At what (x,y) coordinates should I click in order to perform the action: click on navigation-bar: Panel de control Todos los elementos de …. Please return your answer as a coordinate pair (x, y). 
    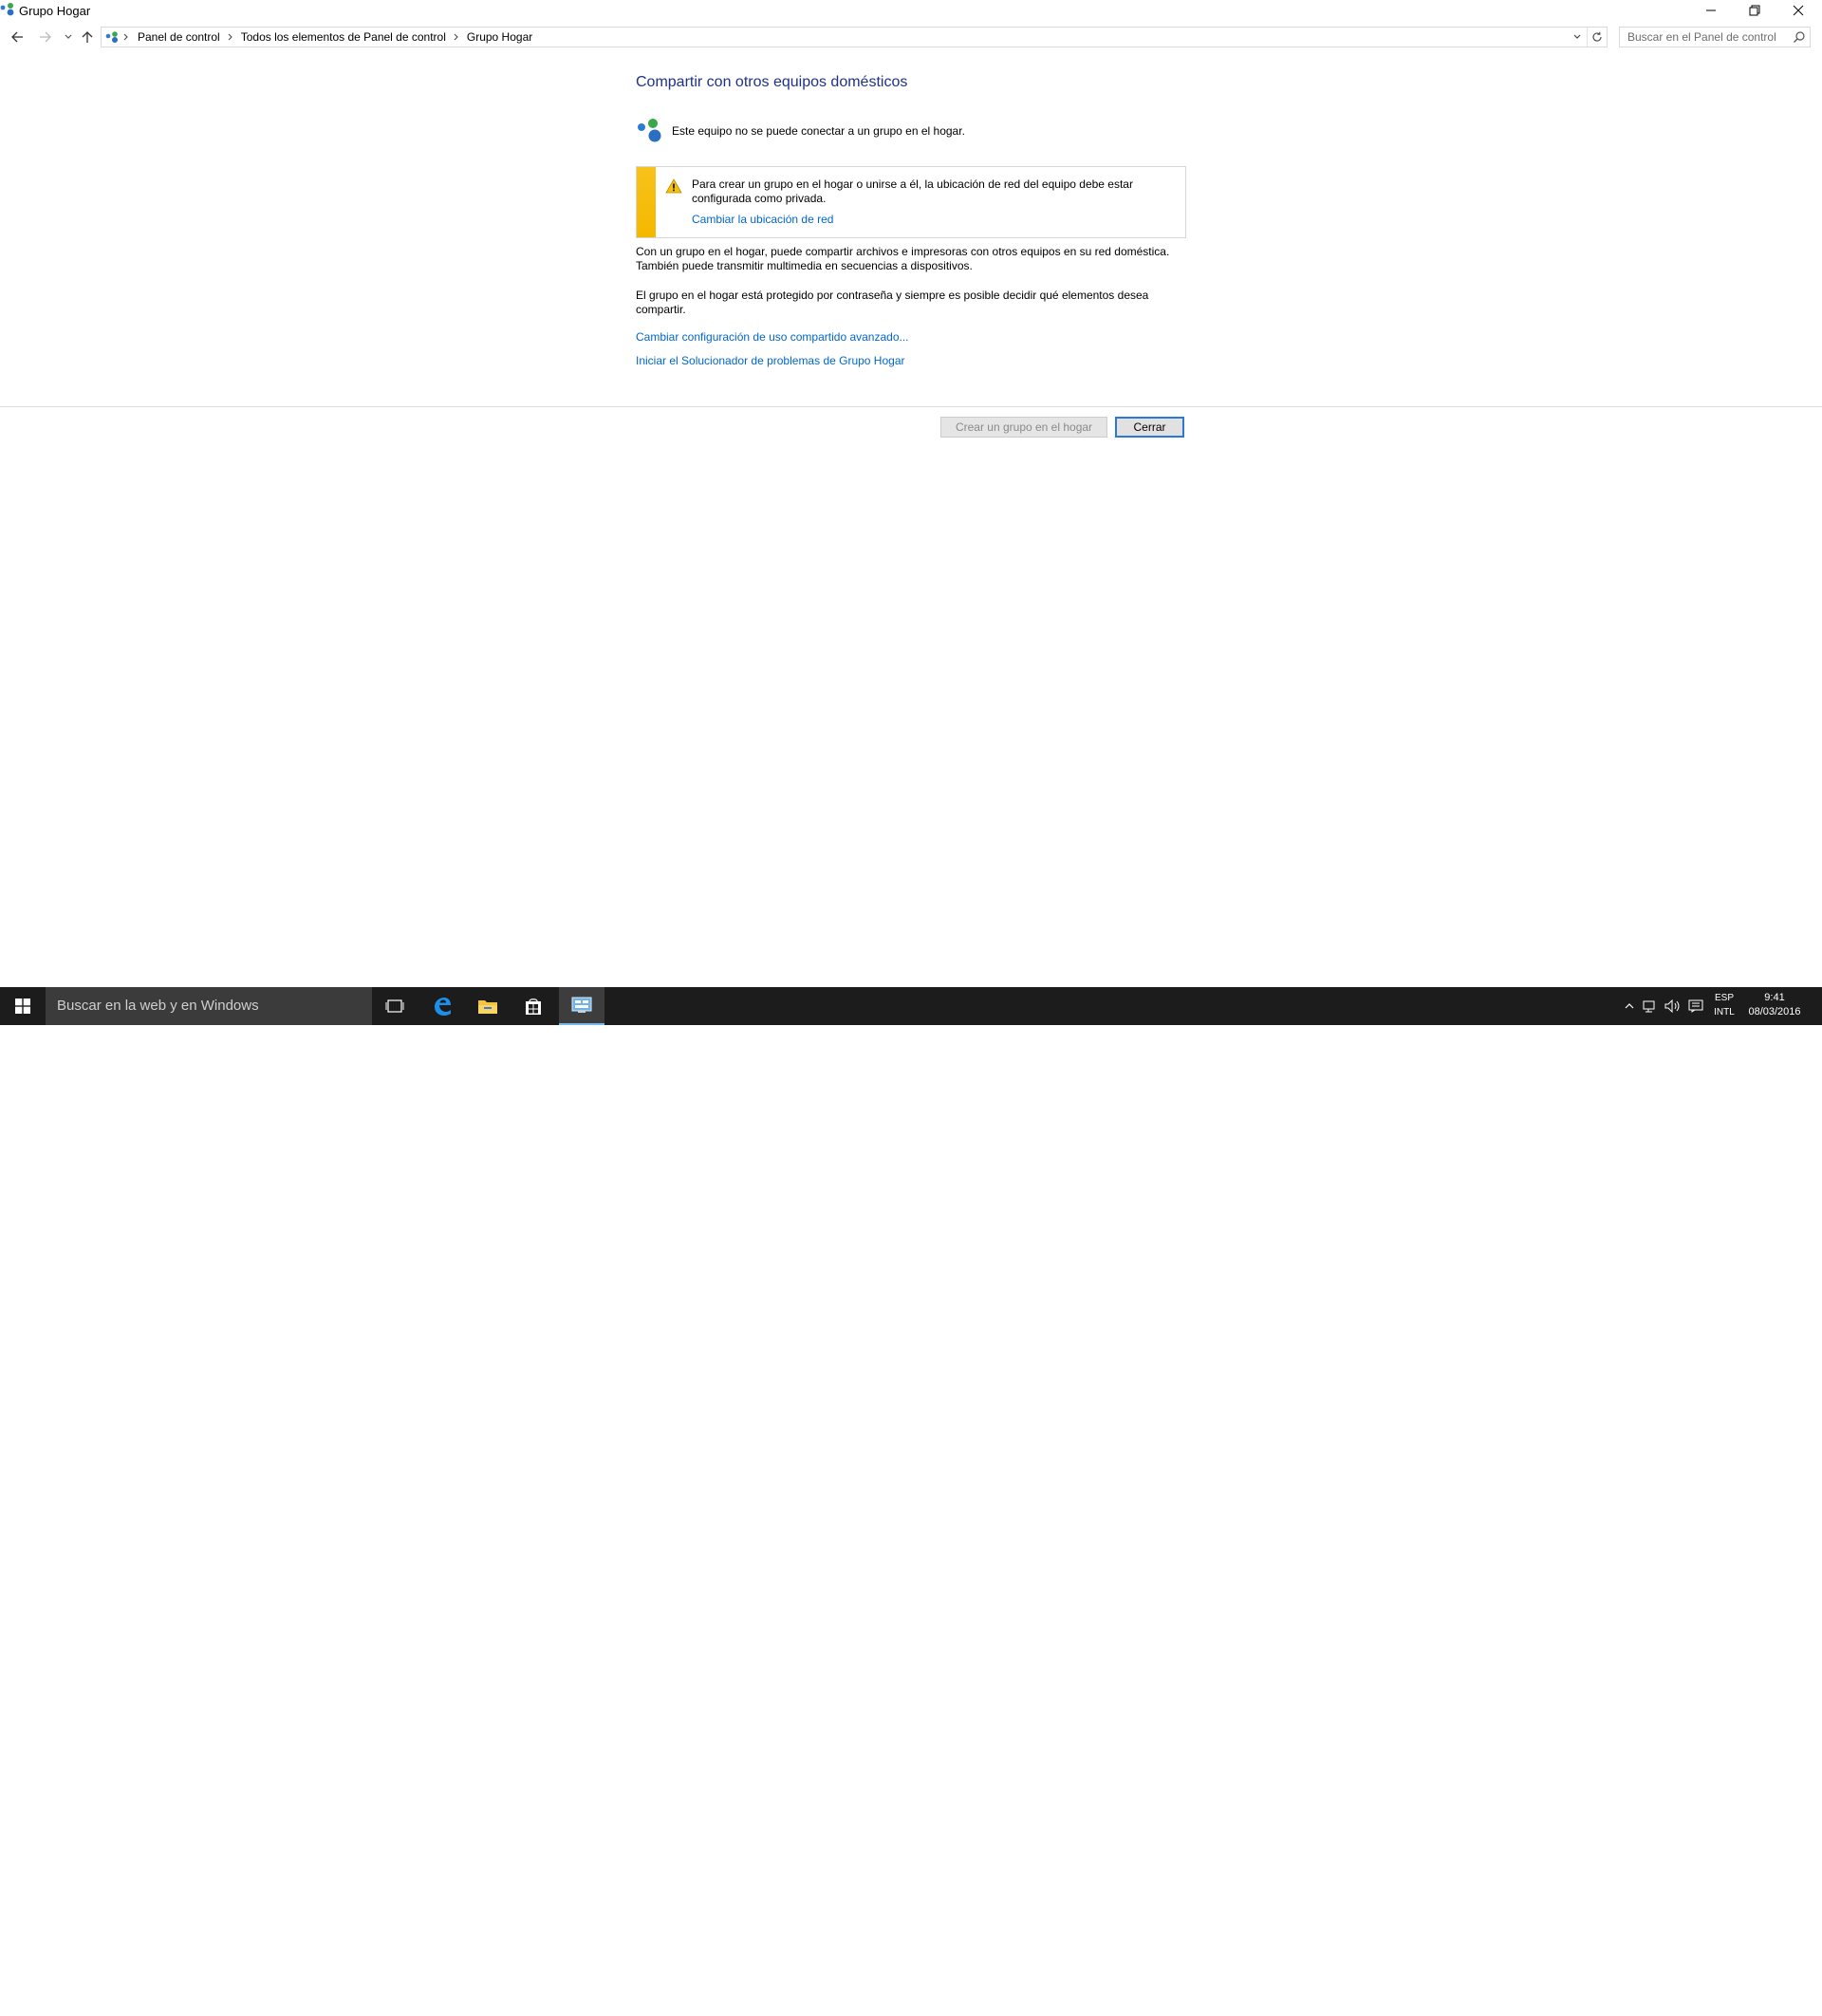
    Looking at the image, I should click on (911, 37).